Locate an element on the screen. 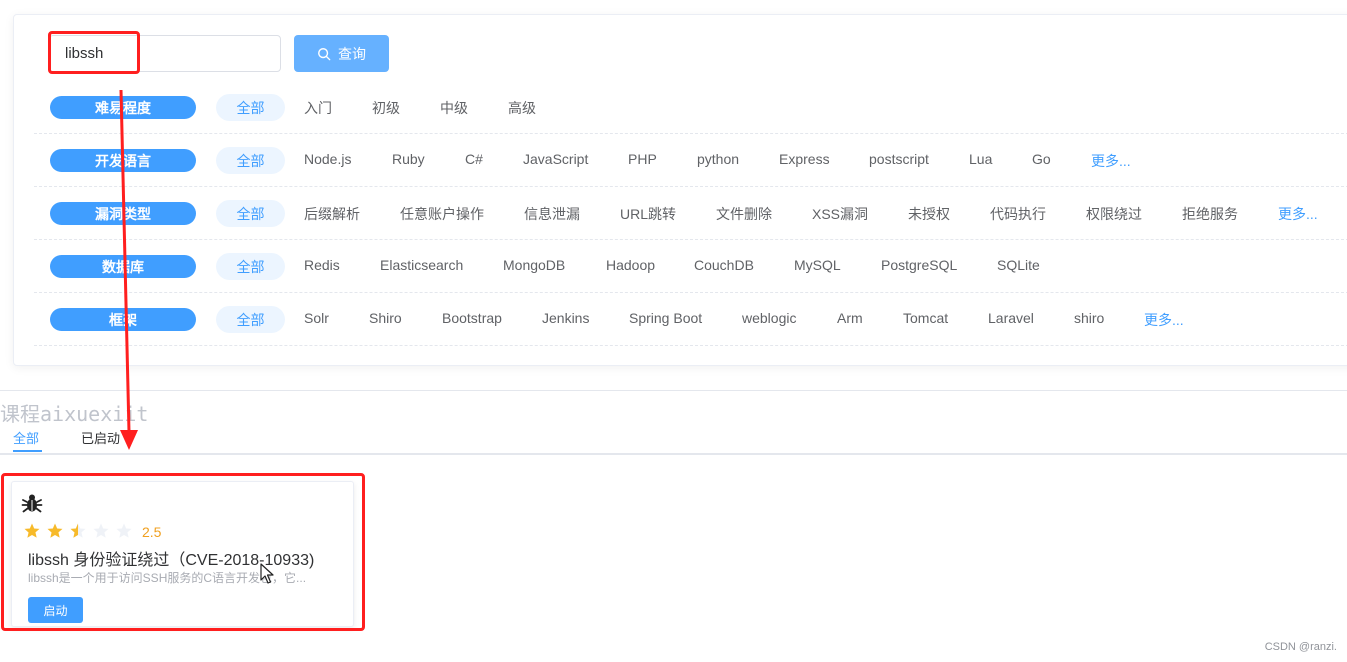  filter-option: Go is located at coordinates (1041, 159).